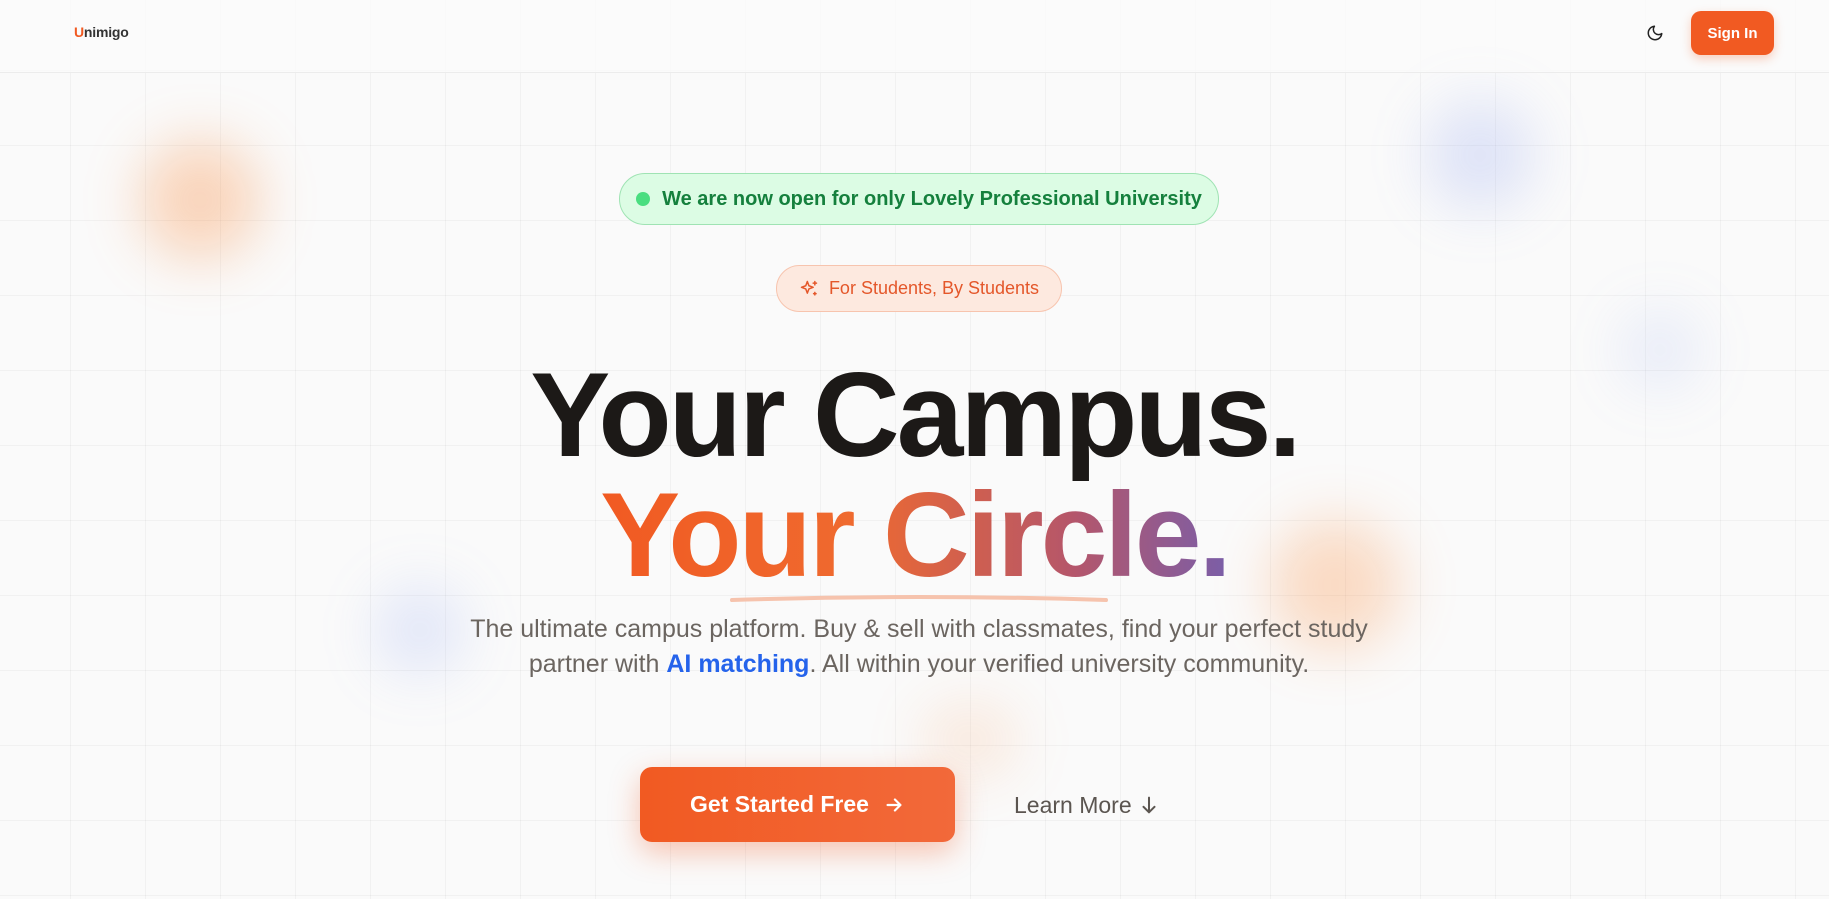 This screenshot has width=1829, height=899. Describe the element at coordinates (106, 32) in the screenshot. I see `logo-text: nimigo` at that location.